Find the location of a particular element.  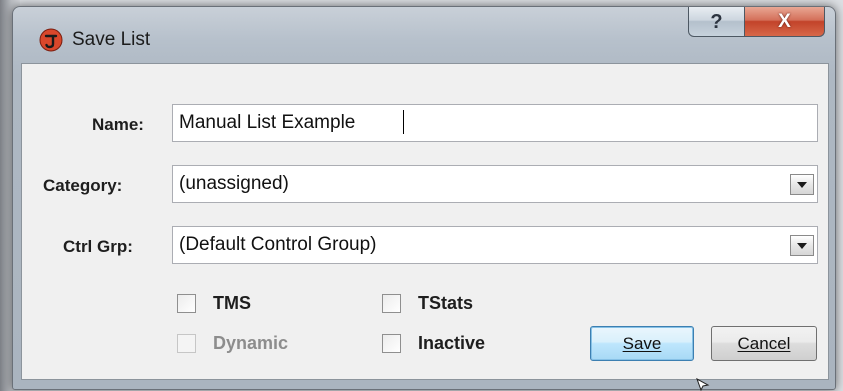

save-button-label: Save is located at coordinates (642, 343).